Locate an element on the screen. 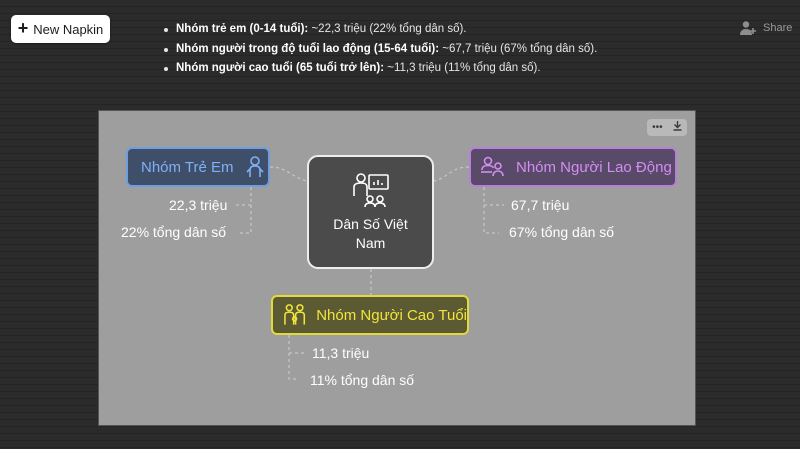 This screenshot has width=800, height=449. node-children-label: Nhóm Trẻ Em is located at coordinates (187, 167).